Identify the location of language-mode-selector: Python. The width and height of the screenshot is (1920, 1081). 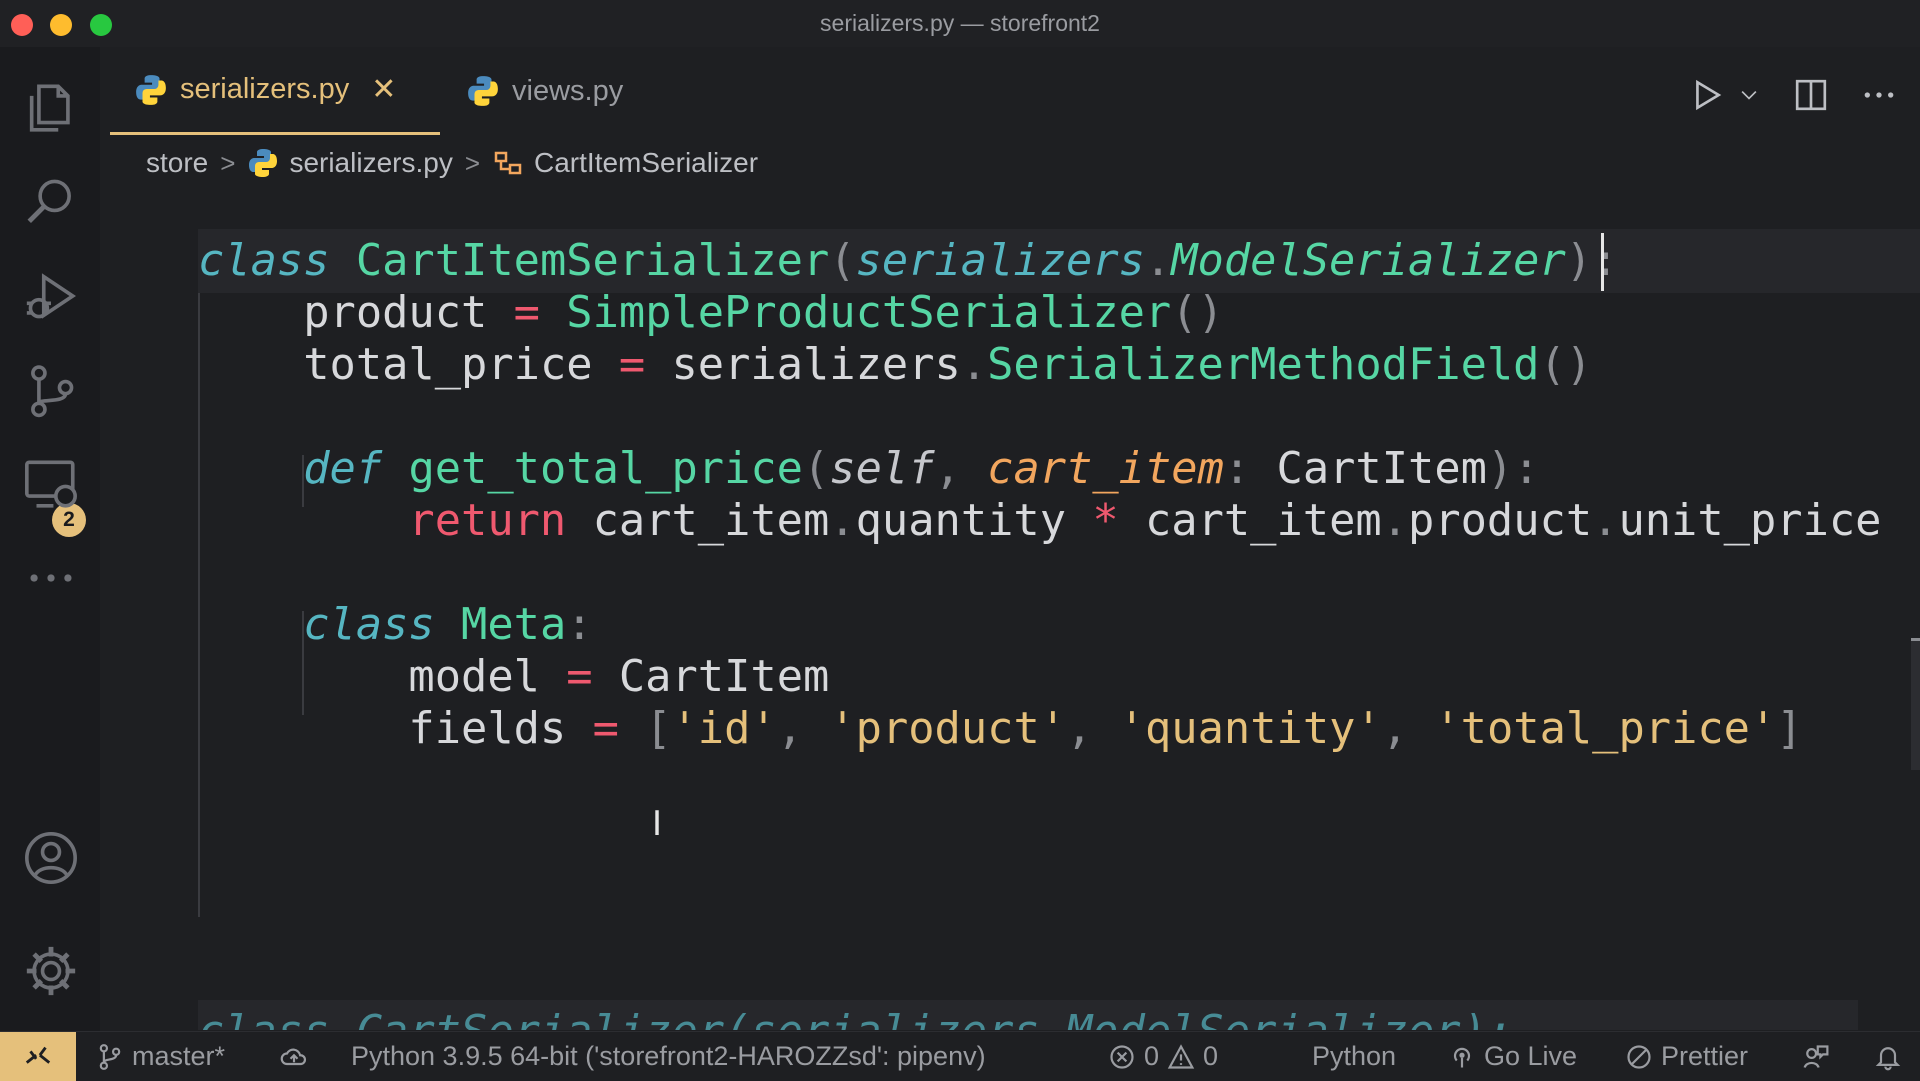
(1354, 1056).